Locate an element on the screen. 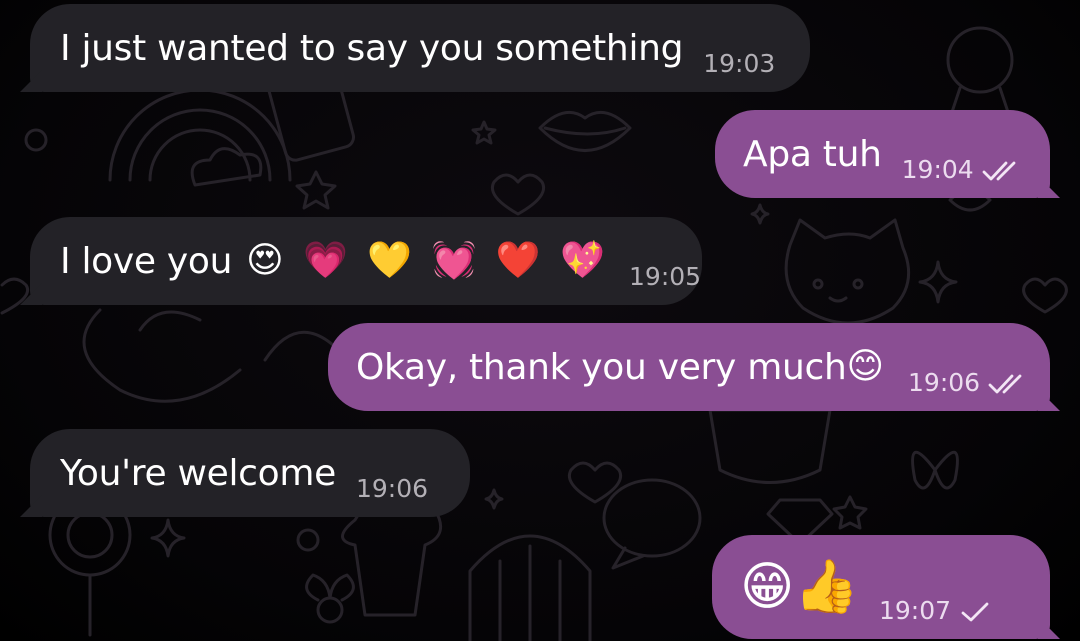 The image size is (1080, 641). message-bubble-incoming: You're welcome 19:06 is located at coordinates (250, 473).